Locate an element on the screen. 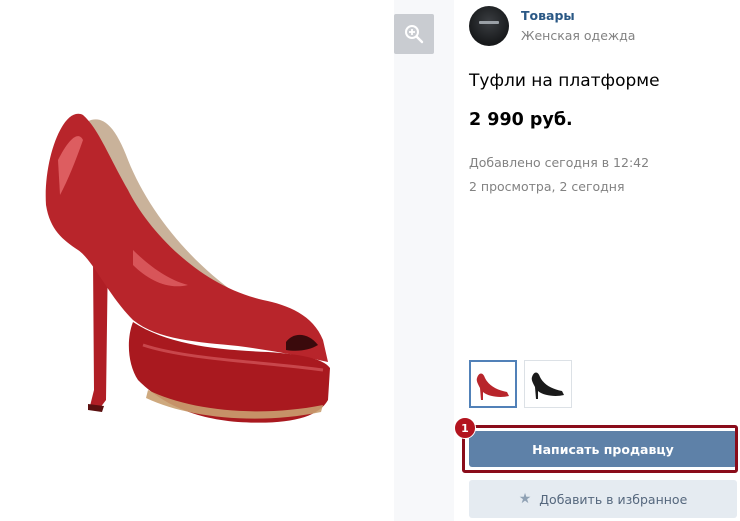 The width and height of the screenshot is (740, 521). write-seller-button: Написать продавцу is located at coordinates (603, 449).